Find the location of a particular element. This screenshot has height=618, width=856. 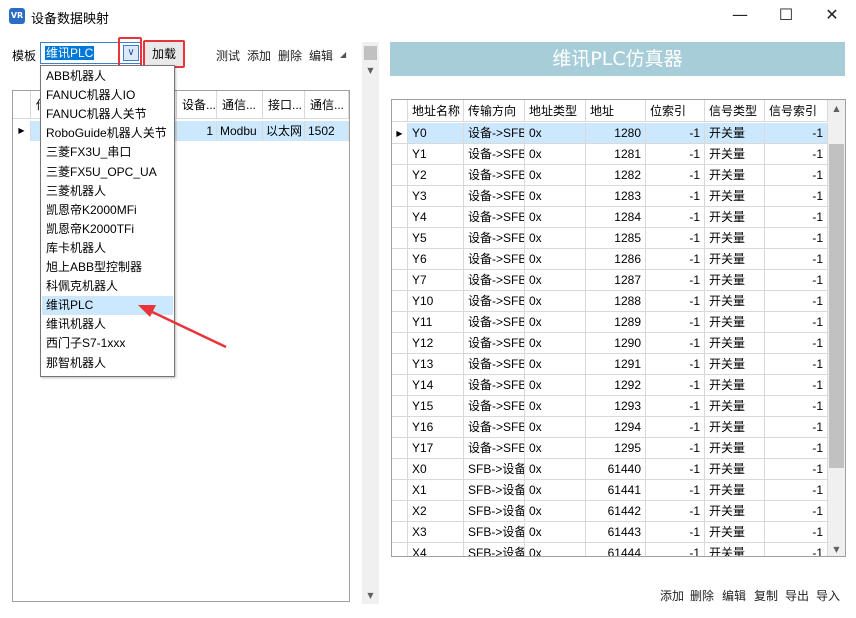

table-row: Y2 设备->SFB 0x 1282 -1 开关量 -1 is located at coordinates (610, 175).